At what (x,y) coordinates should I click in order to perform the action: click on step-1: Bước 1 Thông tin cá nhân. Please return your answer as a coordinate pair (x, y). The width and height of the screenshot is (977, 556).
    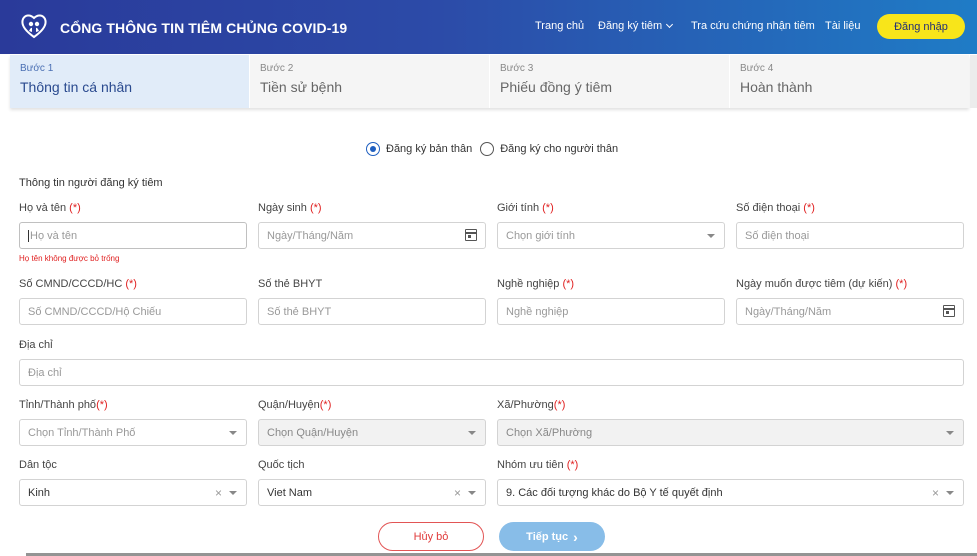
    Looking at the image, I should click on (130, 81).